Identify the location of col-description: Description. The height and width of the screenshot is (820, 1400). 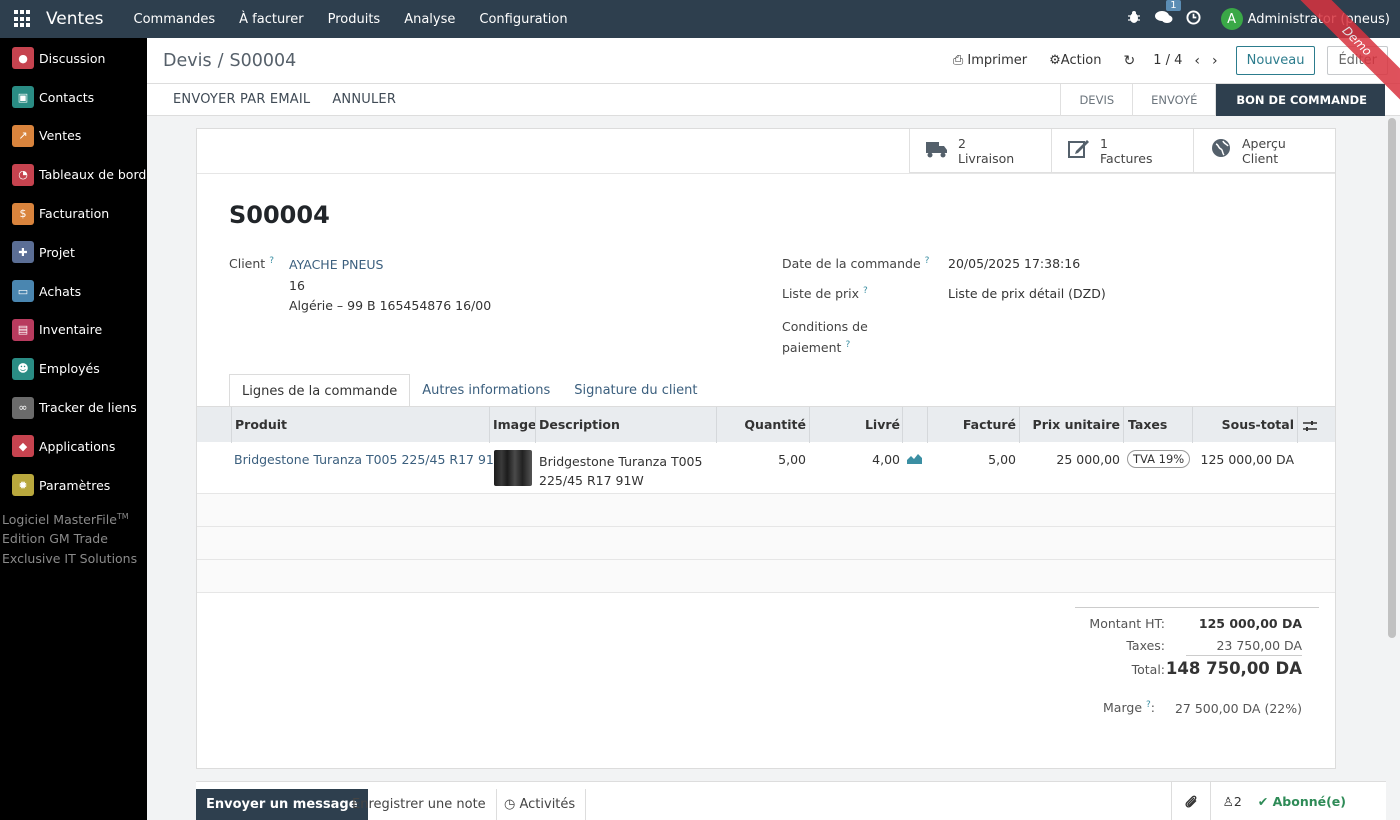
(579, 425).